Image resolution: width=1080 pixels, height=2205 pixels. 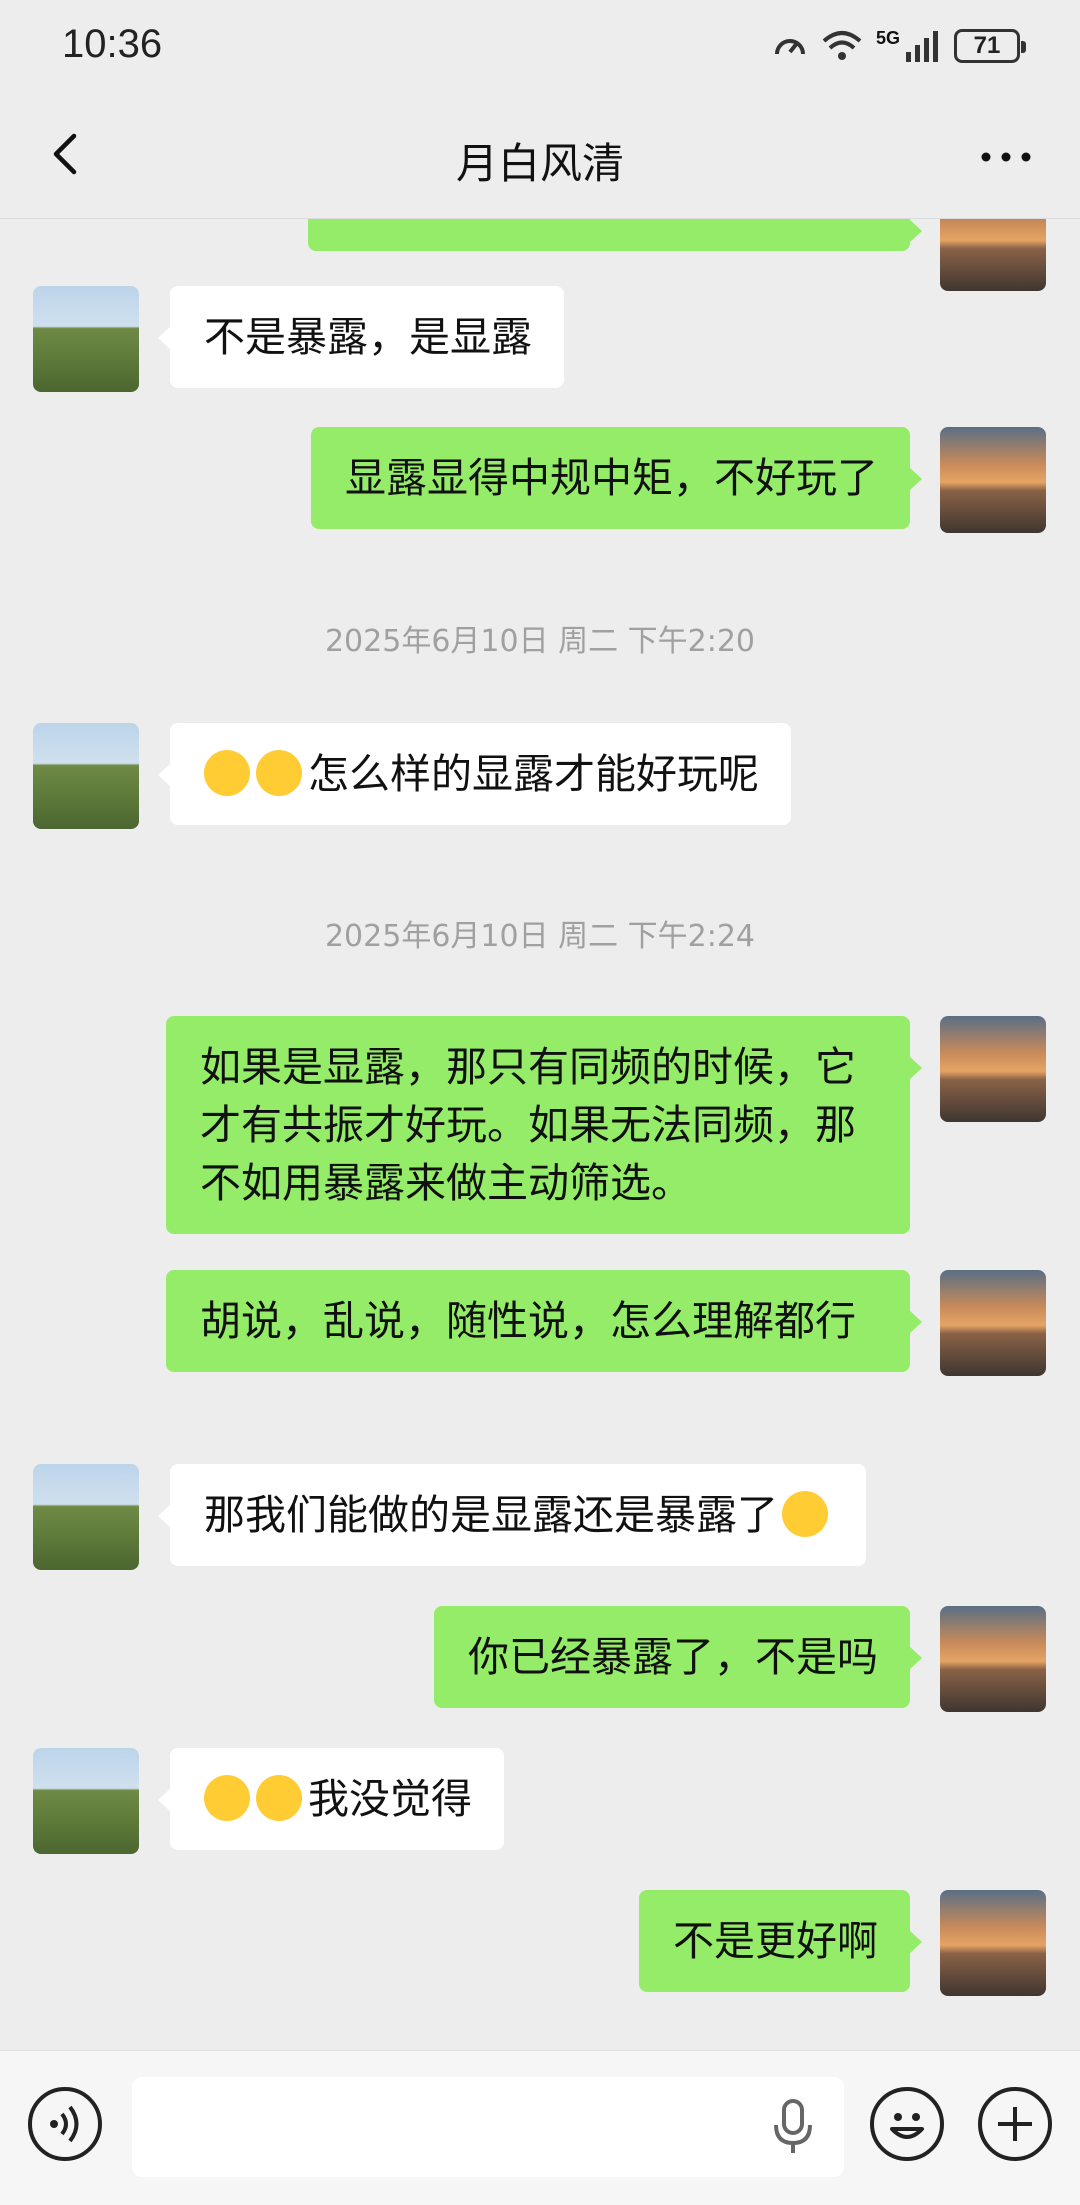 What do you see at coordinates (368, 337) in the screenshot?
I see `message-text: 不是暴露，是显露` at bounding box center [368, 337].